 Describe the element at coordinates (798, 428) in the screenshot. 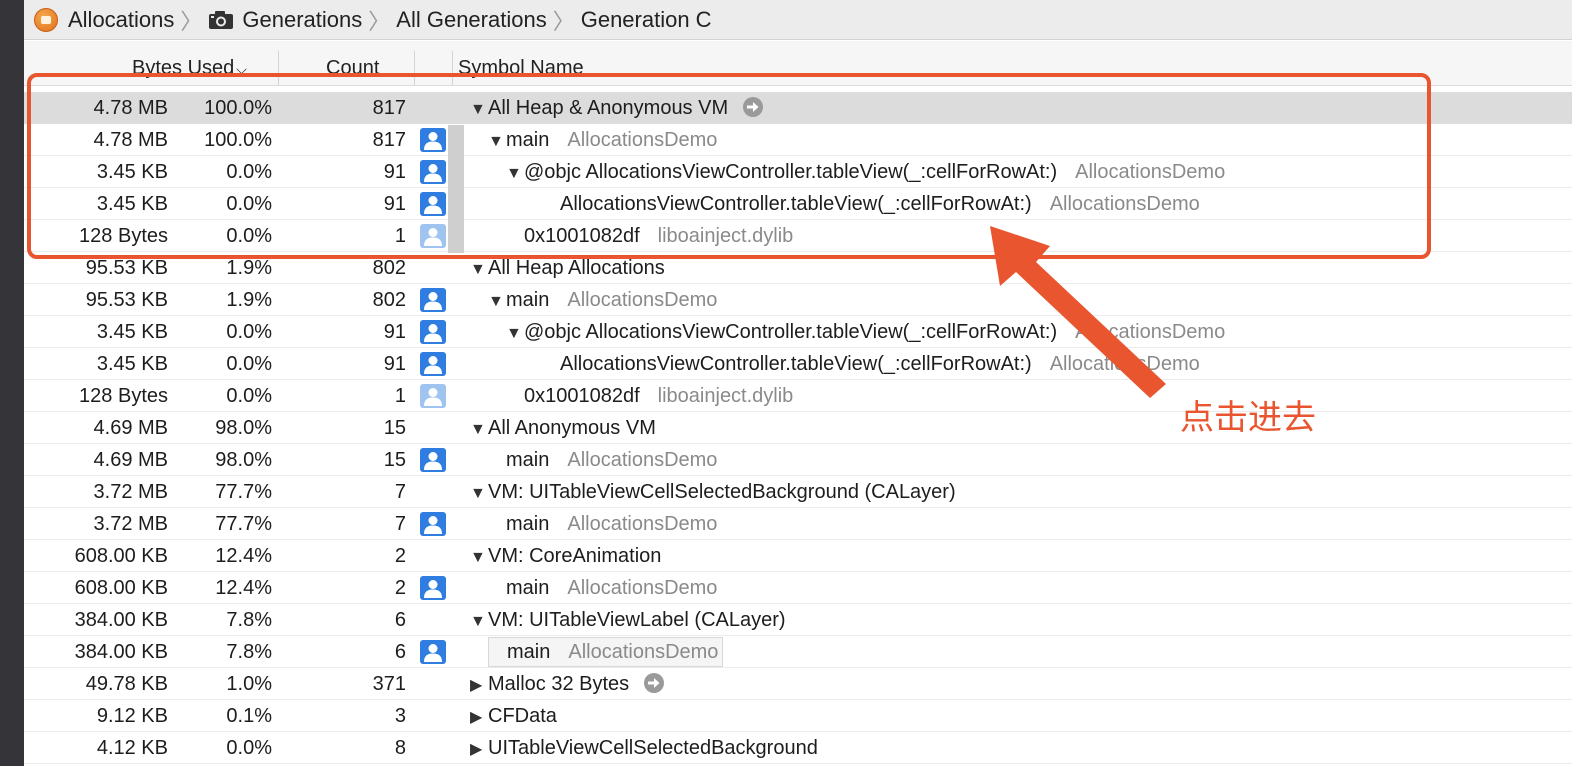

I see `table-row: 4.69 MB 98.0% 15 ▼ All Anonymous VM` at that location.